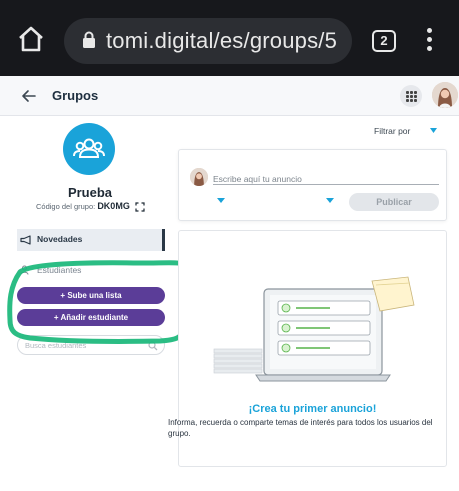  I want to click on search-icon, so click(153, 346).